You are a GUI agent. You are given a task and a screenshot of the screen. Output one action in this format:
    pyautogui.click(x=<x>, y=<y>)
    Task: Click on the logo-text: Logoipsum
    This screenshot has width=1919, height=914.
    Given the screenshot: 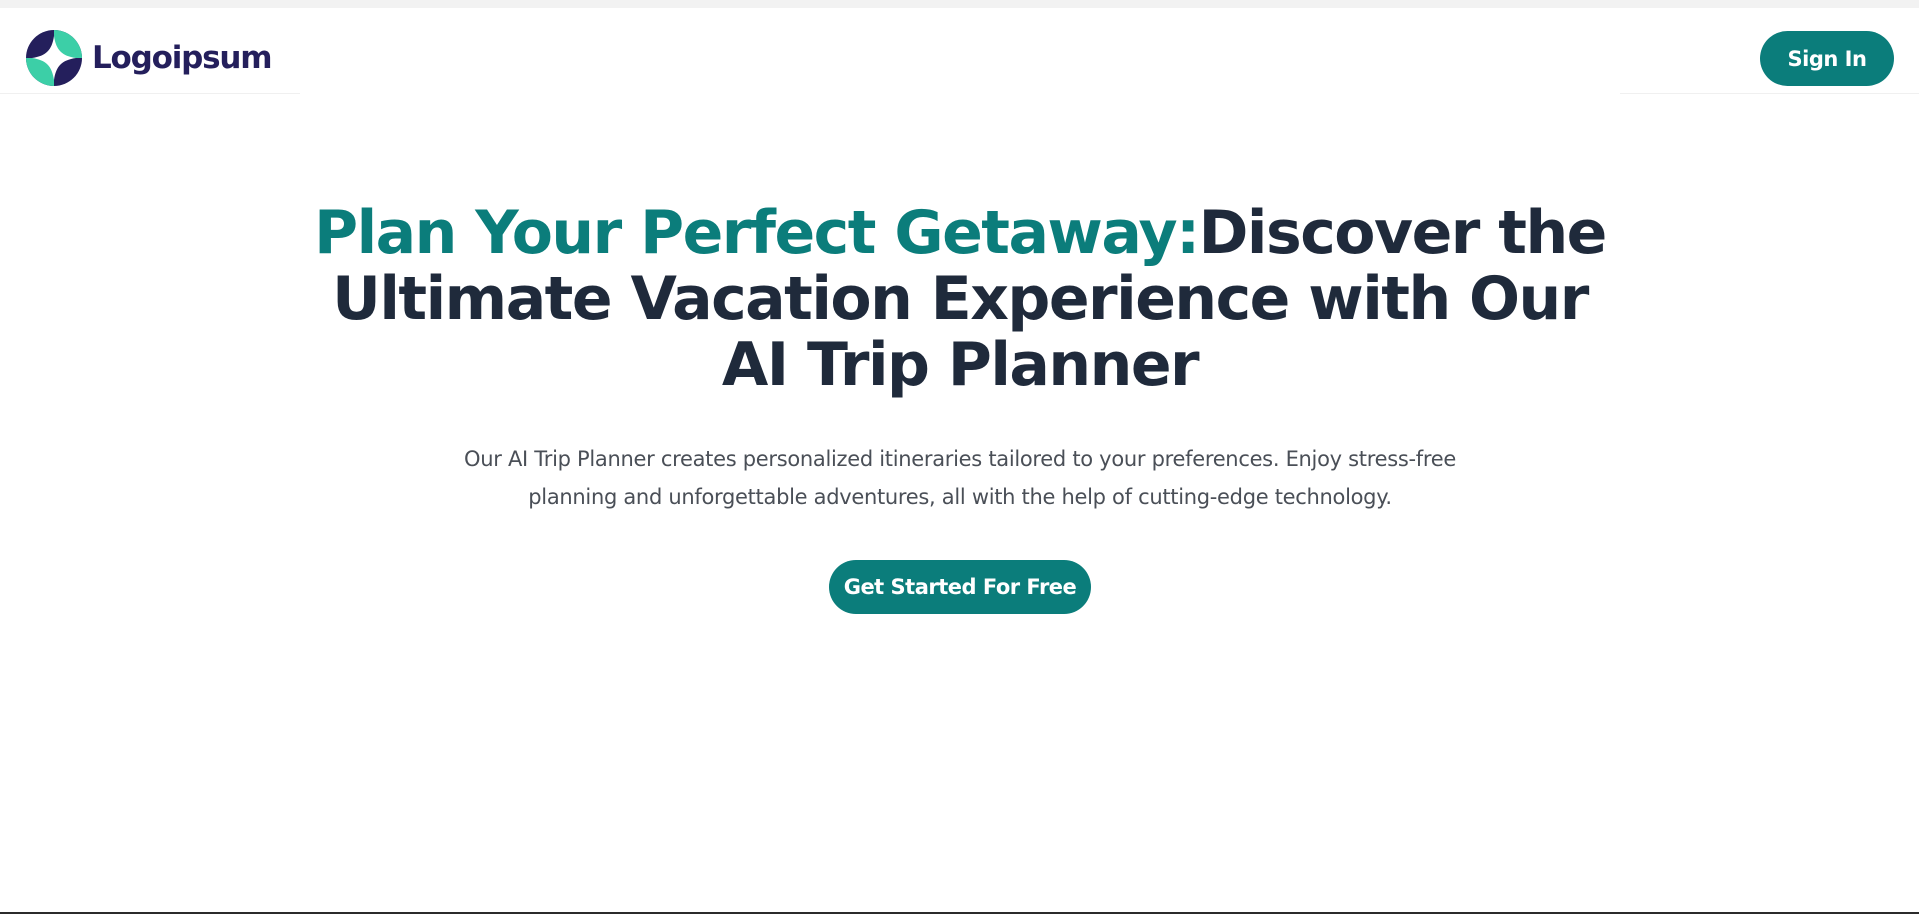 What is the action you would take?
    pyautogui.click(x=182, y=58)
    